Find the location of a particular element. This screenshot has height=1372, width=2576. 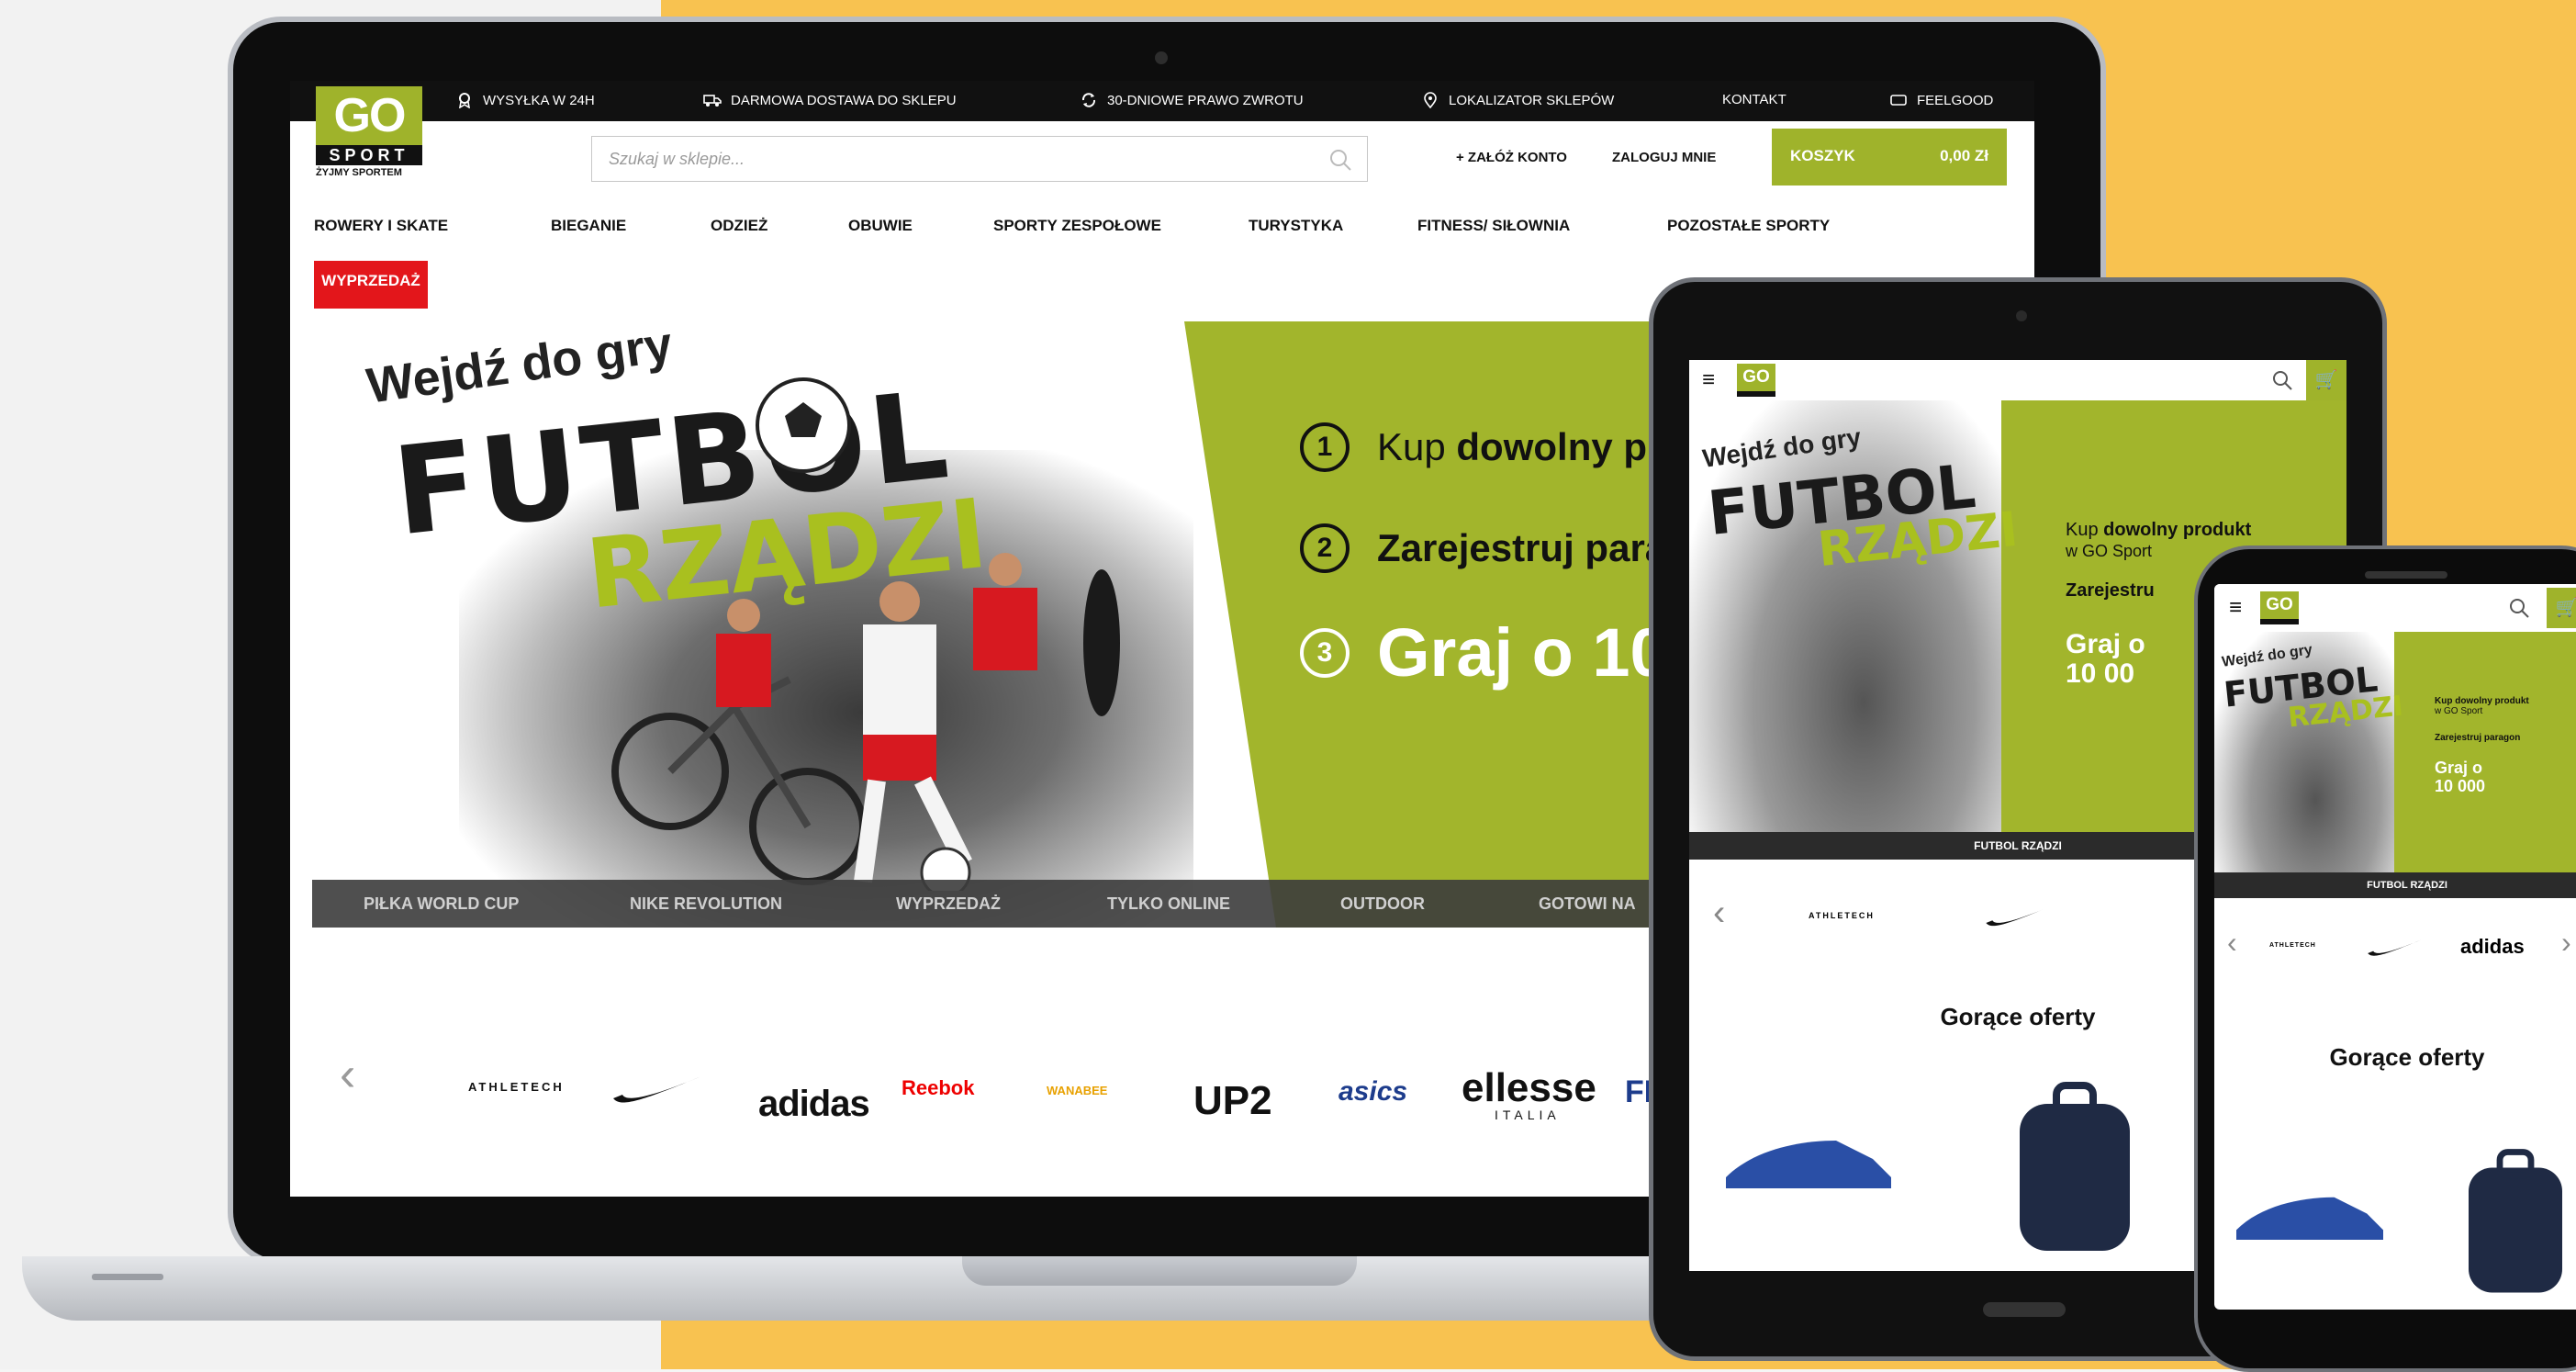

topbar-returns: 30-DNIOWE PRAWO ZWROTU is located at coordinates (1192, 100).